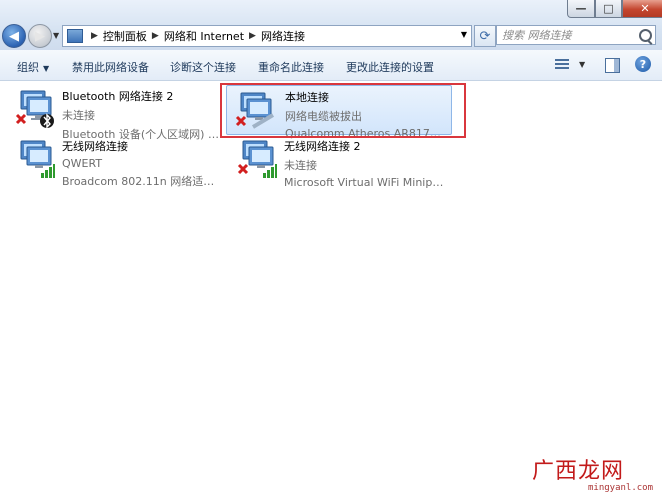  Describe the element at coordinates (143, 163) in the screenshot. I see `connection-details: 无线网络连接 QWERT Broadcom 802.11n 网络适配器` at that location.